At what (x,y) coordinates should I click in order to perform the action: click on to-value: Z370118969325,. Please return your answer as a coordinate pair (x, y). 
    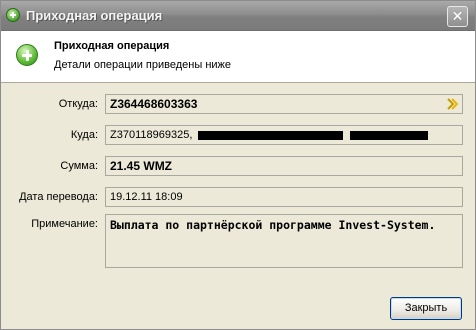
    Looking at the image, I should click on (151, 135).